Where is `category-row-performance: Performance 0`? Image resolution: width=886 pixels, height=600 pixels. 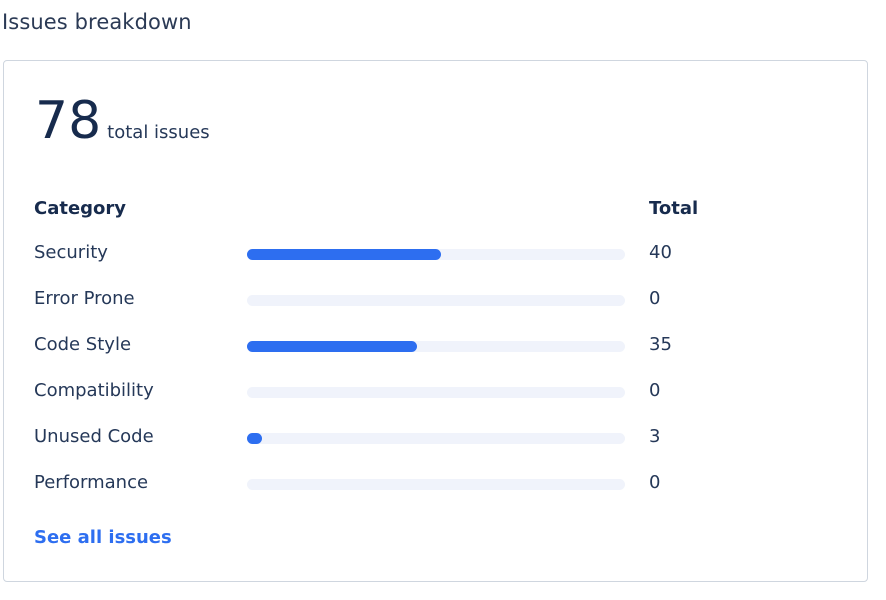 category-row-performance: Performance 0 is located at coordinates (384, 494).